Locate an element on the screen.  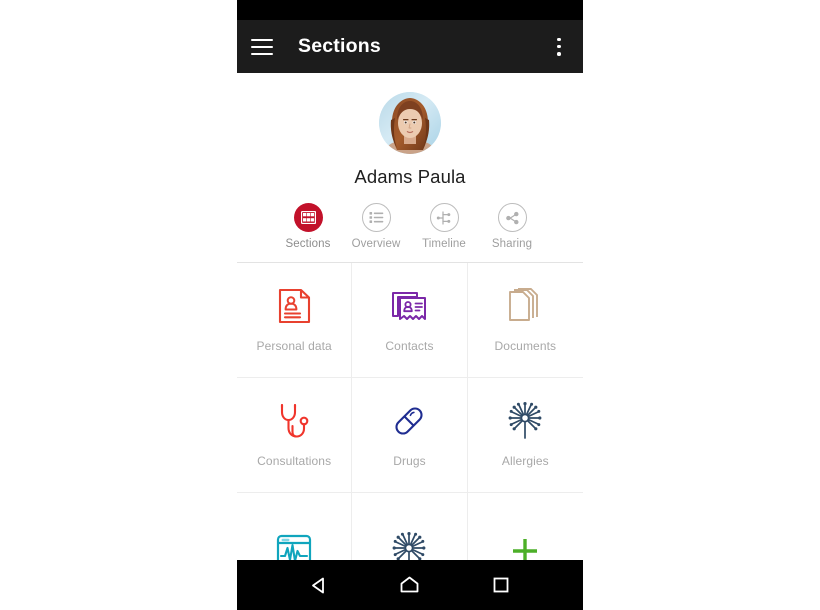
section-contacts: Contacts is located at coordinates (410, 320).